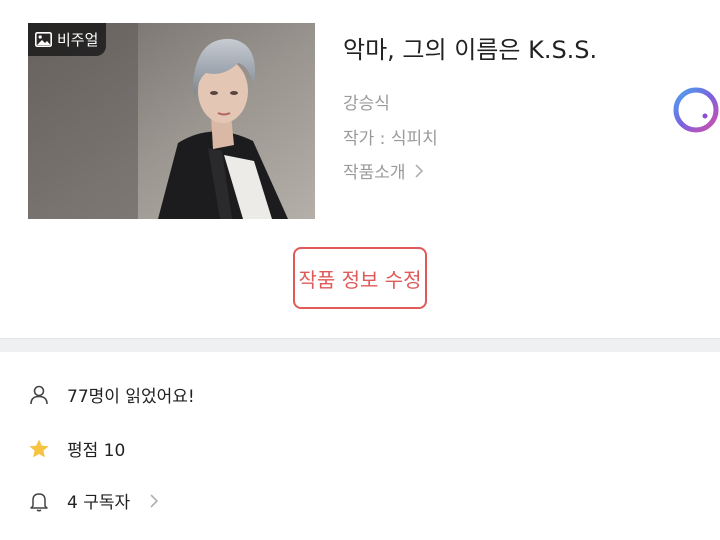 The width and height of the screenshot is (720, 540). I want to click on floating-ring-icon, so click(696, 110).